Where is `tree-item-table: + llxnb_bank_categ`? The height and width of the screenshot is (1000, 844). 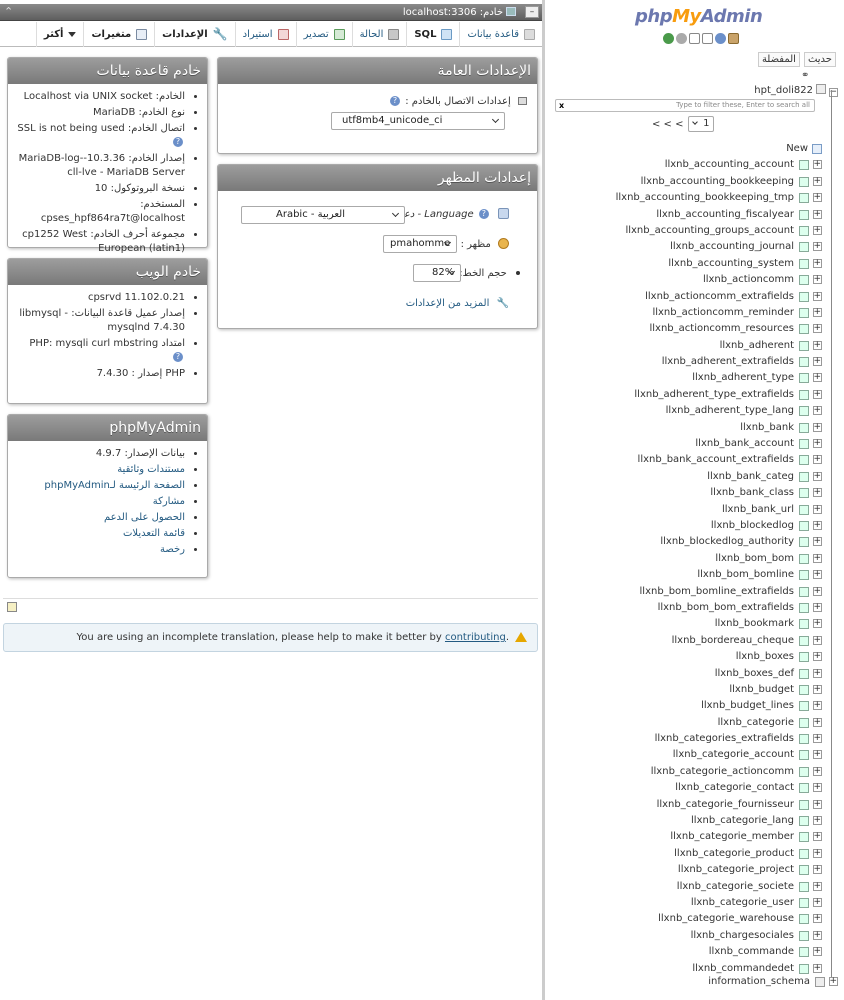
tree-item-table: + llxnb_bank_categ is located at coordinates (694, 477).